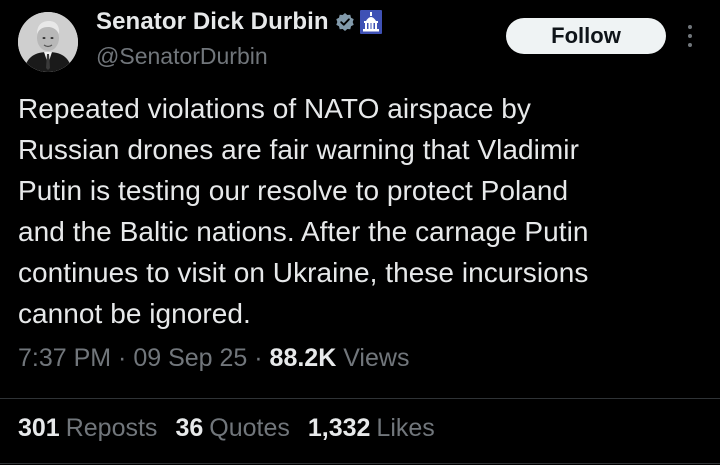 The image size is (720, 465). What do you see at coordinates (212, 22) in the screenshot?
I see `author-display-name: Senator Dick Durbin` at bounding box center [212, 22].